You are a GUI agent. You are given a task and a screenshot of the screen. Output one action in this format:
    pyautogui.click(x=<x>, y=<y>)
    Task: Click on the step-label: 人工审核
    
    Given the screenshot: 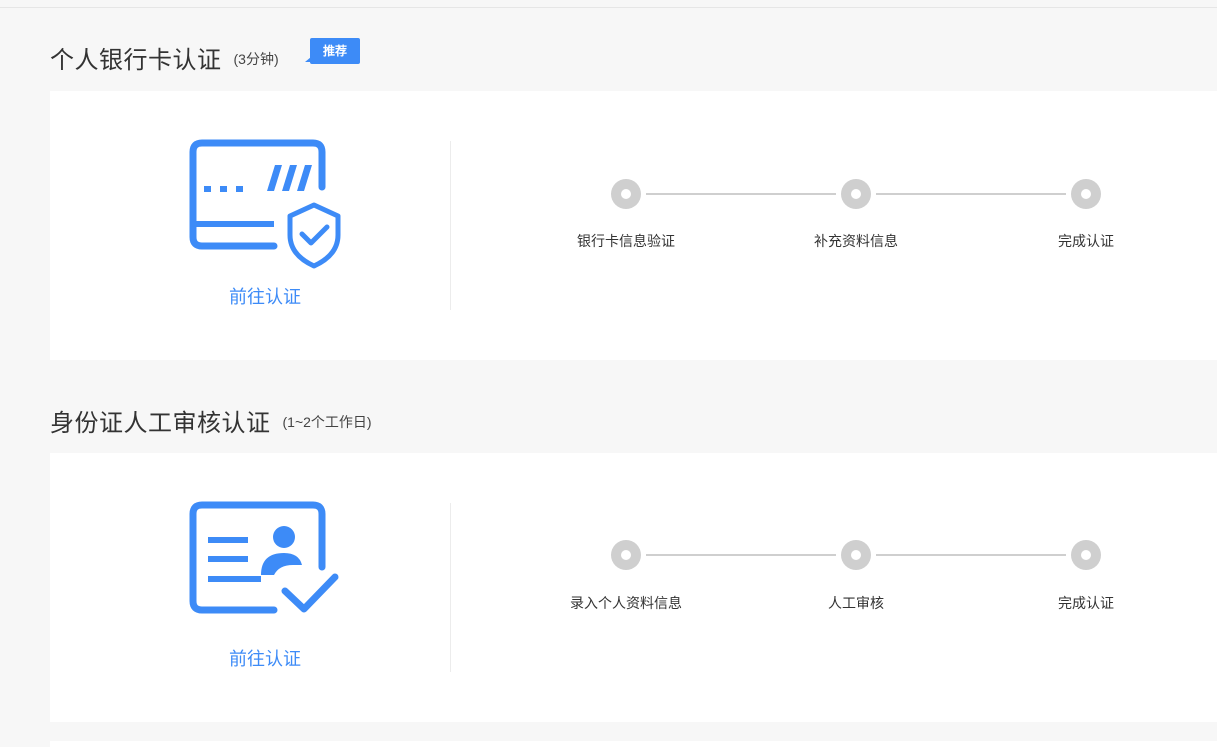 What is the action you would take?
    pyautogui.click(x=856, y=603)
    